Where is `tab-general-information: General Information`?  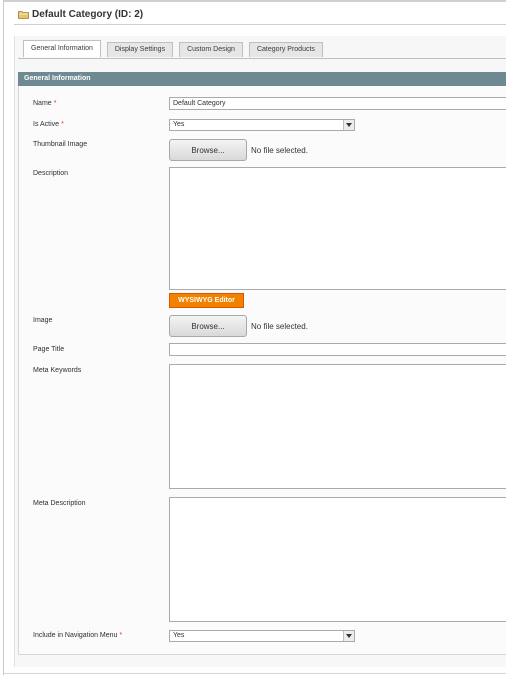
tab-general-information: General Information is located at coordinates (62, 48).